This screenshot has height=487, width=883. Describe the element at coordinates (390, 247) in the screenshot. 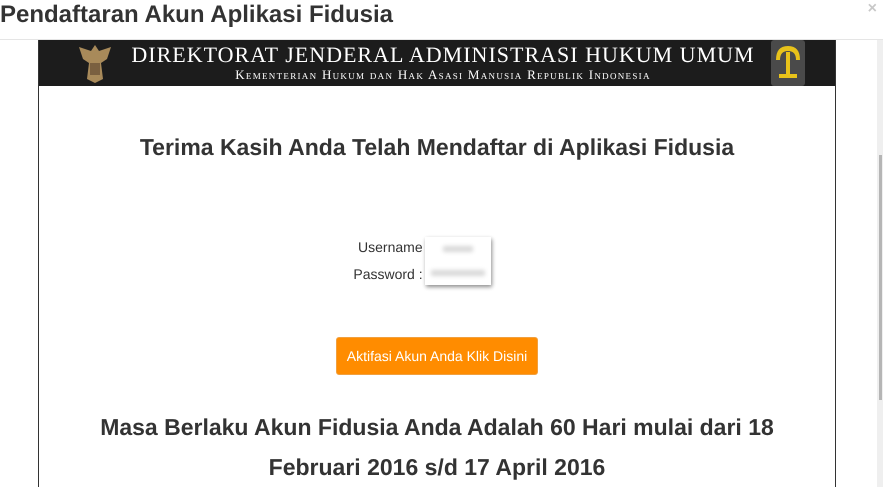

I see `credential-label: Username` at that location.